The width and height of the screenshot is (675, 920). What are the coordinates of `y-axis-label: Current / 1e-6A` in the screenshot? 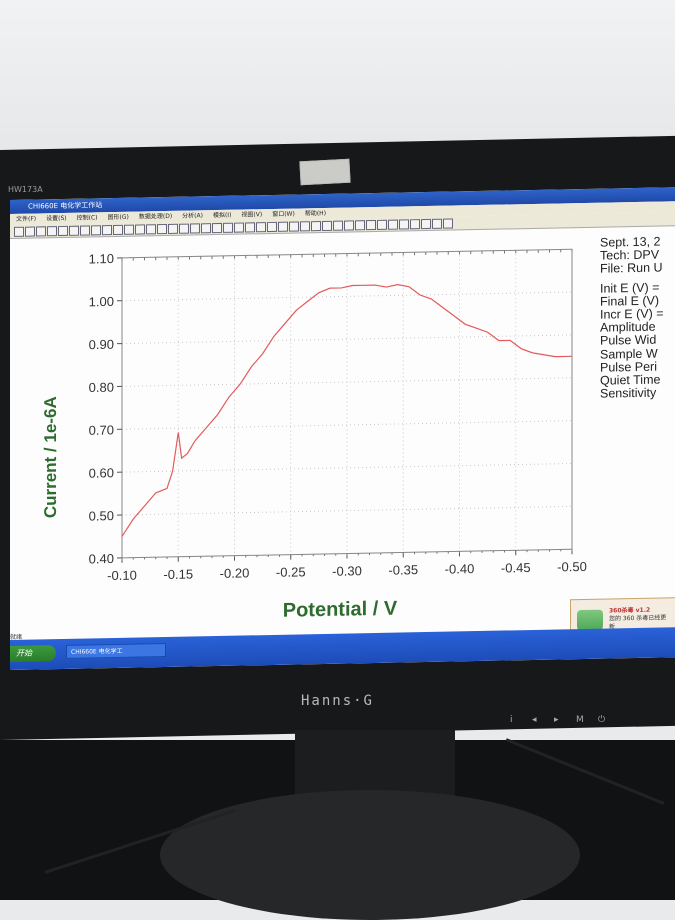 It's located at (50, 457).